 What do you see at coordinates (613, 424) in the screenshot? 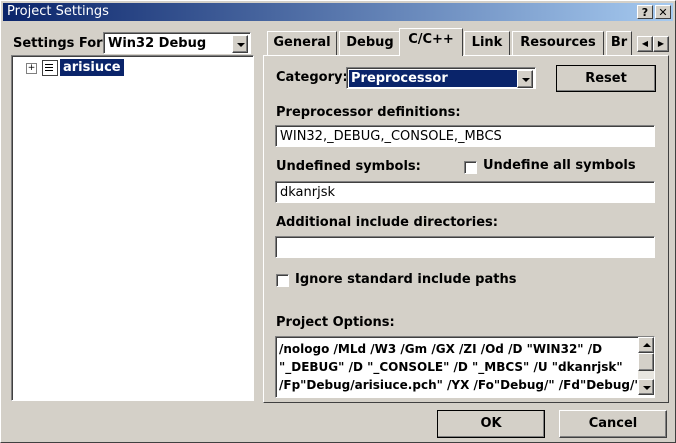
I see `cancel-button: Cancel` at bounding box center [613, 424].